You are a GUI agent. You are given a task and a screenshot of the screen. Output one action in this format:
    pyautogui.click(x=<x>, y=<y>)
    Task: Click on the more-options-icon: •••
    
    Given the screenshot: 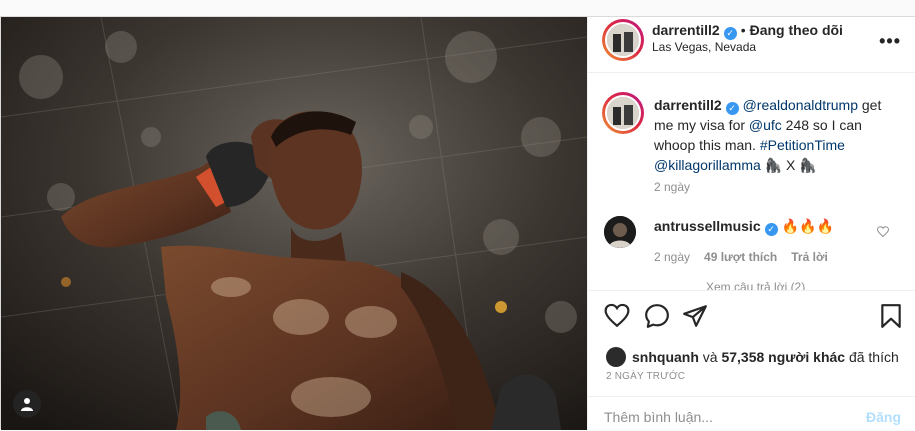 What is the action you would take?
    pyautogui.click(x=890, y=41)
    